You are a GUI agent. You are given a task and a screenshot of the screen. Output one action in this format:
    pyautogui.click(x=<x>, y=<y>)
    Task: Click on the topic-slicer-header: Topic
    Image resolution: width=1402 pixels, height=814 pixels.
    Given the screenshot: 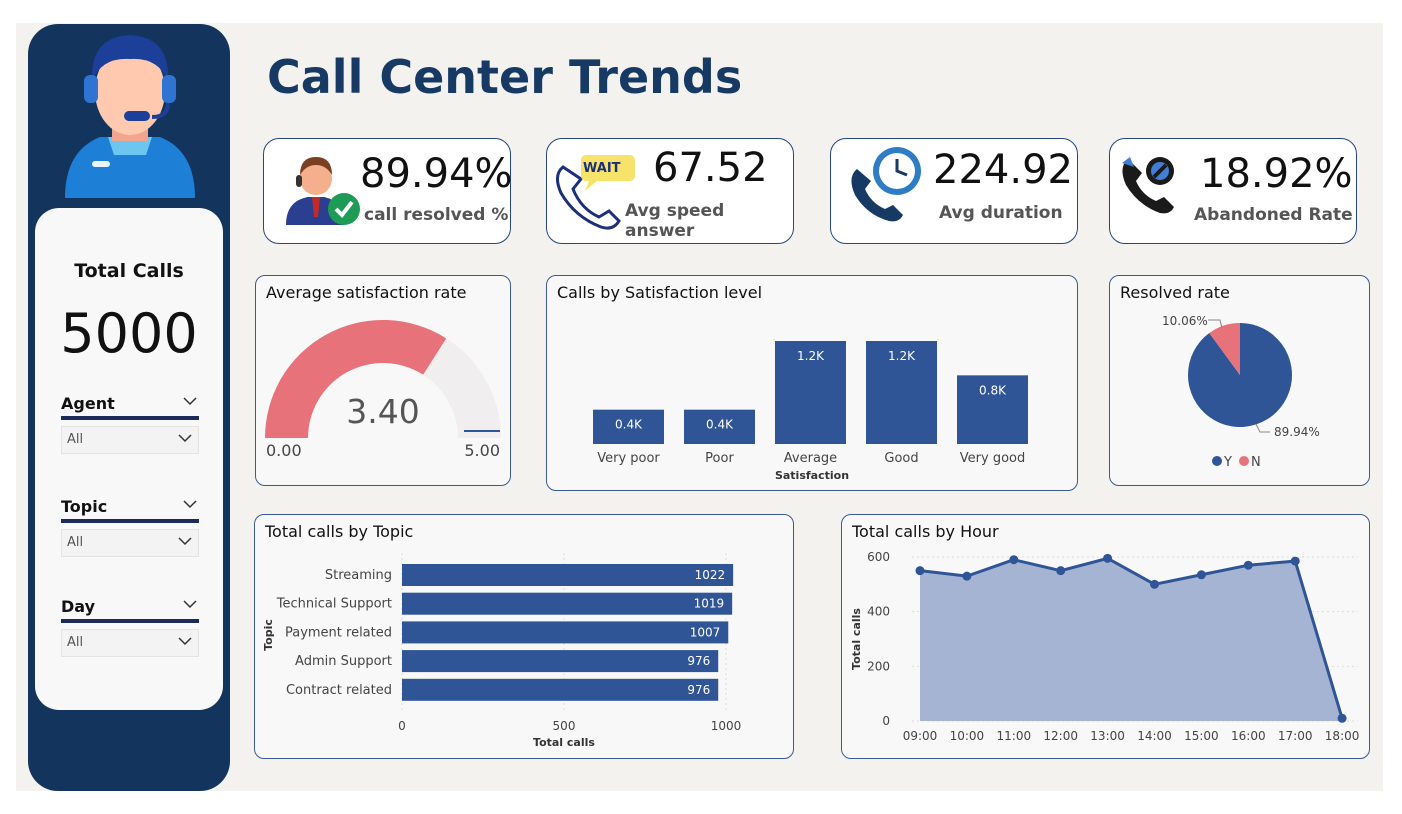 What is the action you would take?
    pyautogui.click(x=130, y=510)
    